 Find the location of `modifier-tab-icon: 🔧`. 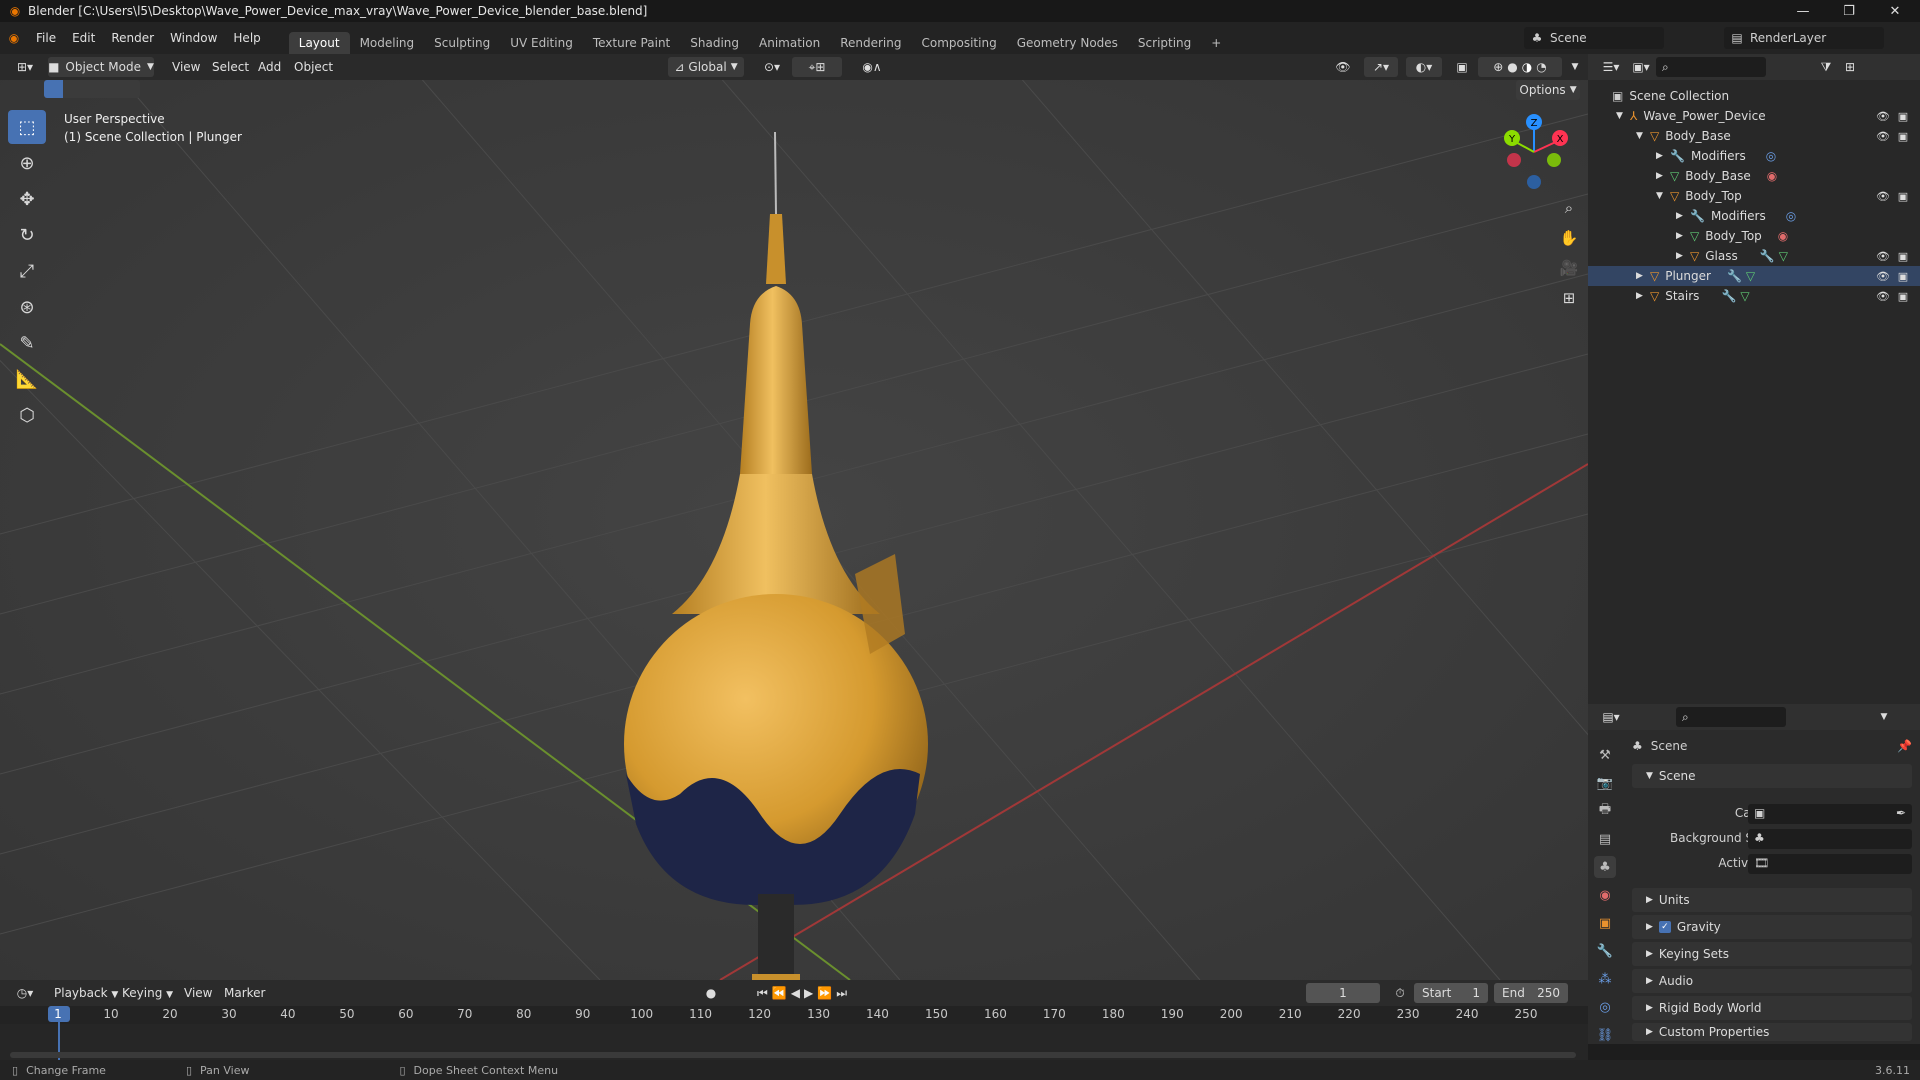

modifier-tab-icon: 🔧 is located at coordinates (1605, 951).